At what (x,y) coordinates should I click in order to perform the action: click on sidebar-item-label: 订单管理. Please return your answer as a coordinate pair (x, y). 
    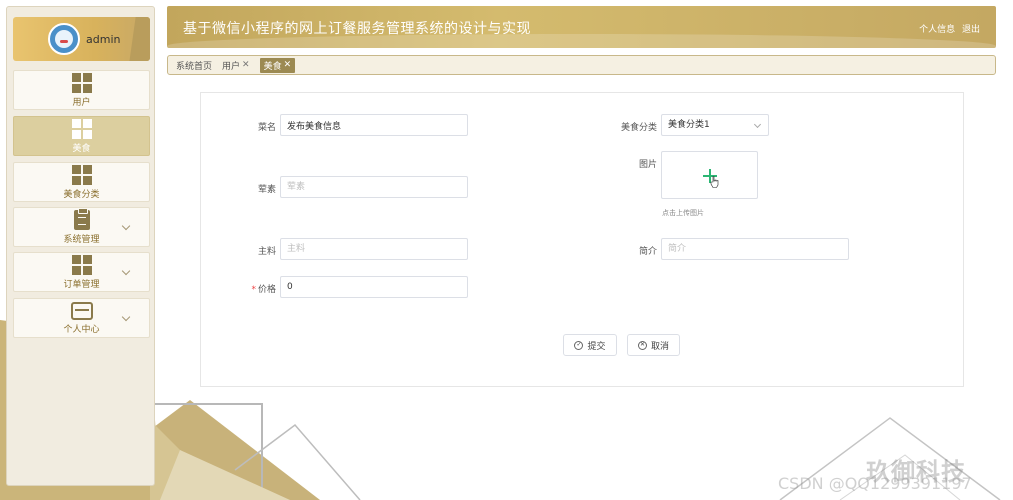
    Looking at the image, I should click on (81, 284).